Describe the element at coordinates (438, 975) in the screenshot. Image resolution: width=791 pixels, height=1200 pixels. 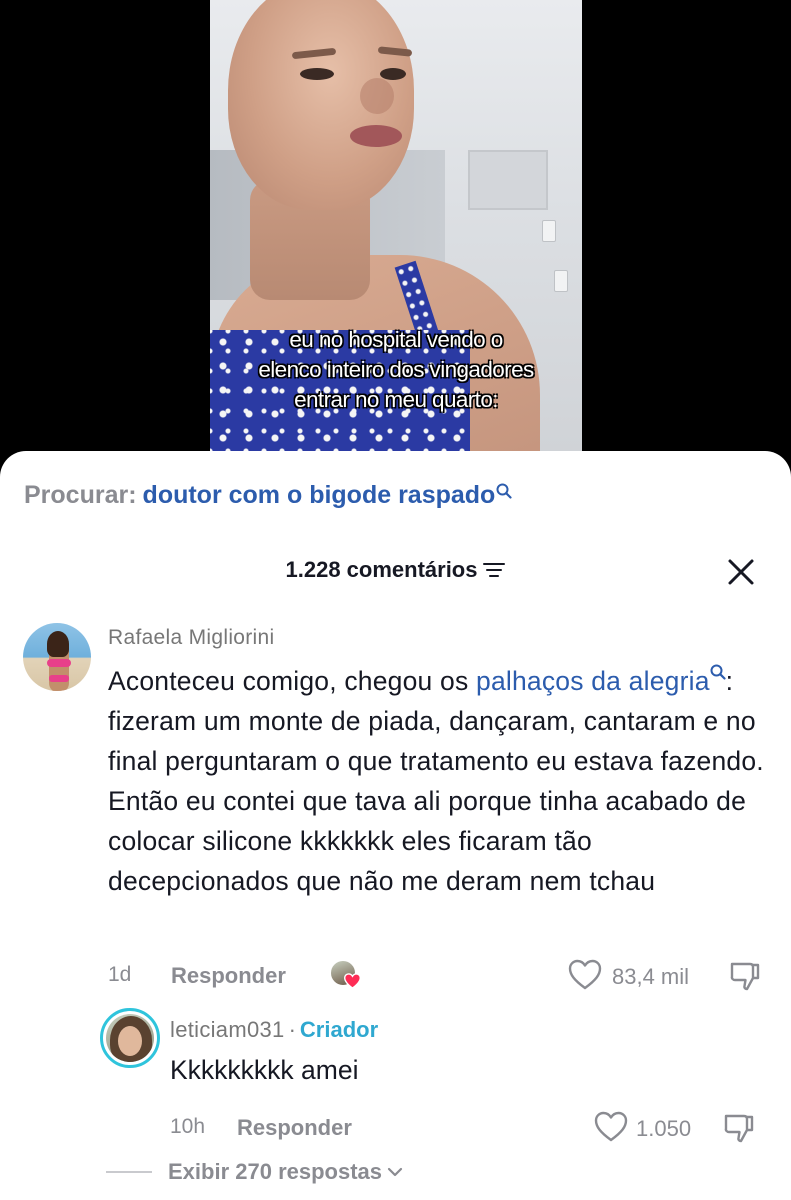
I see `comment-actions: 1d Responder 83,4 mil` at that location.